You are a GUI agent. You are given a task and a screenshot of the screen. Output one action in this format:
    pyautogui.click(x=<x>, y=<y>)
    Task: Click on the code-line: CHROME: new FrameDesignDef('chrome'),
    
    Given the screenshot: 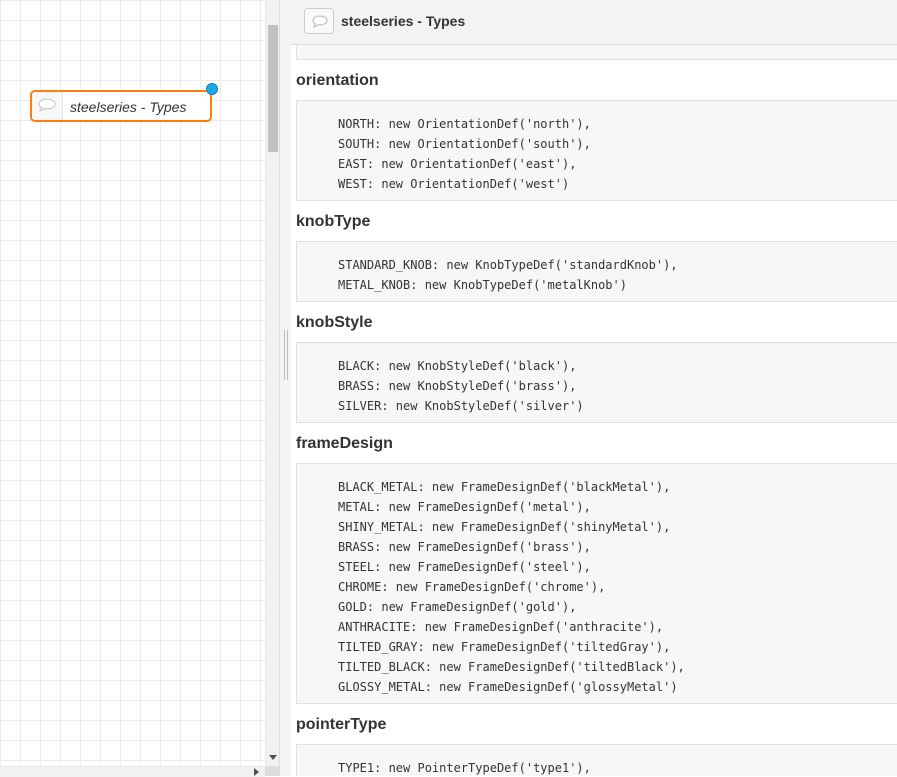 What is the action you would take?
    pyautogui.click(x=472, y=587)
    